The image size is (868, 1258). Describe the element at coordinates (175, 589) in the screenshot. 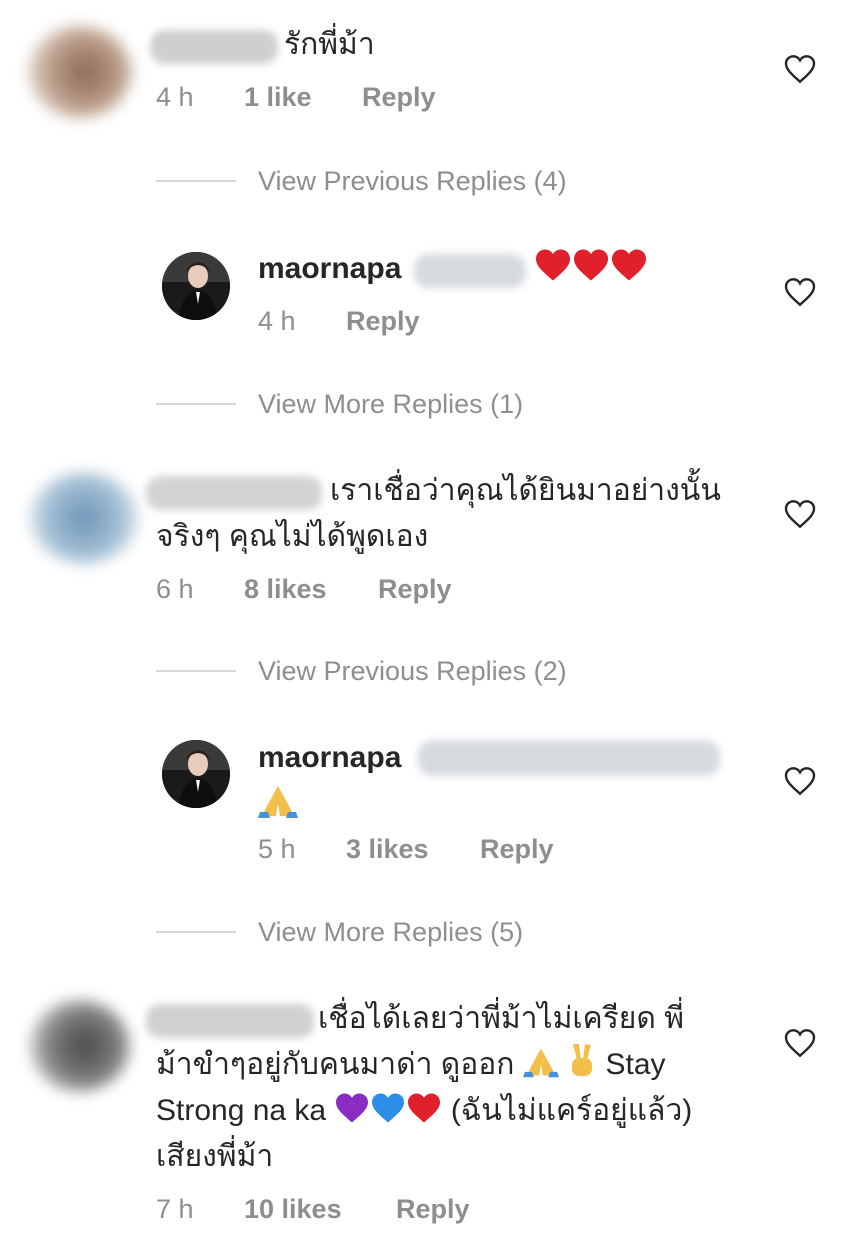

I see `comment-time: 6 h` at that location.